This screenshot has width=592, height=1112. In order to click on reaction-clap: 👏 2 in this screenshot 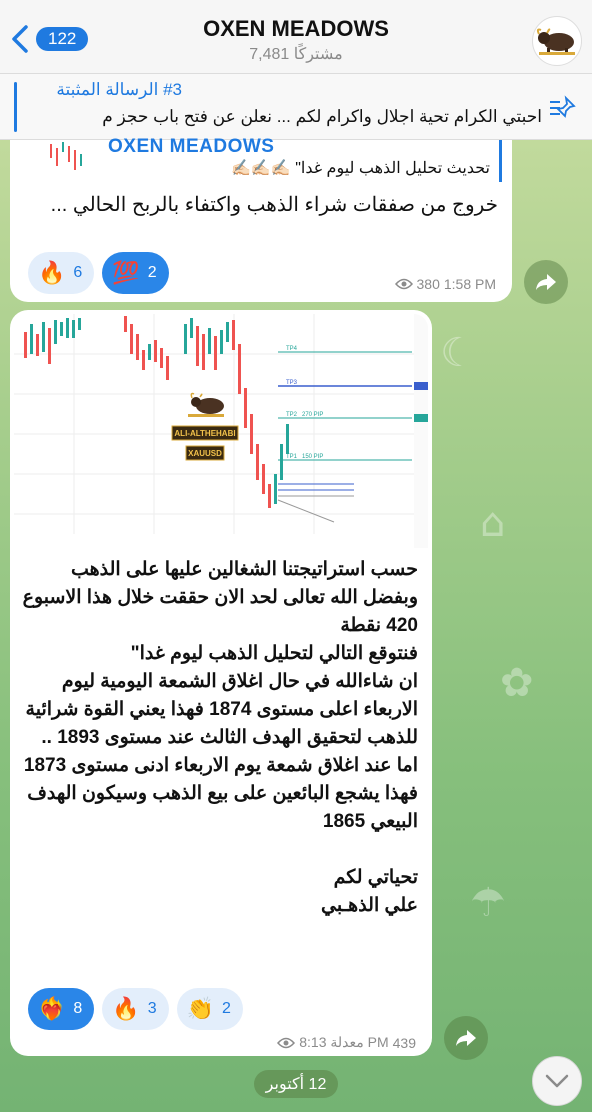, I will do `click(209, 1009)`.